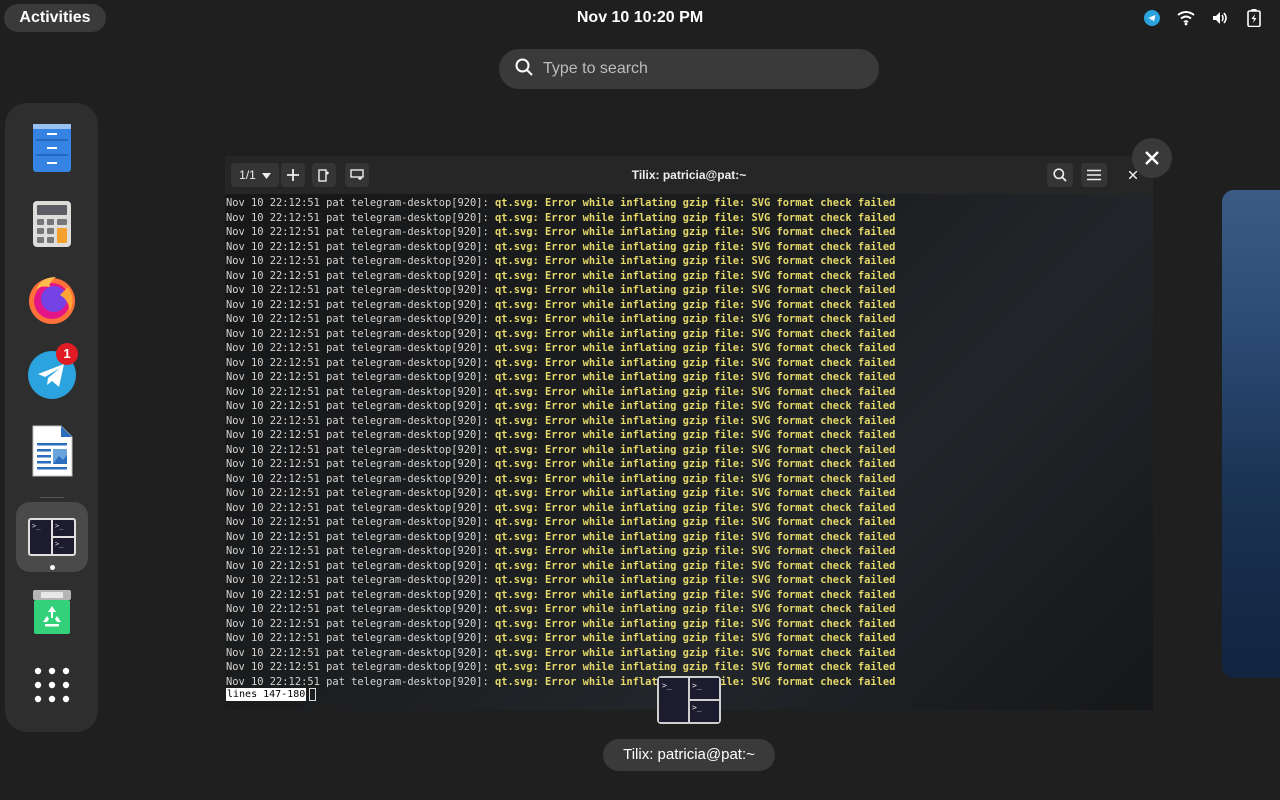  Describe the element at coordinates (324, 175) in the screenshot. I see `split-right-button` at that location.